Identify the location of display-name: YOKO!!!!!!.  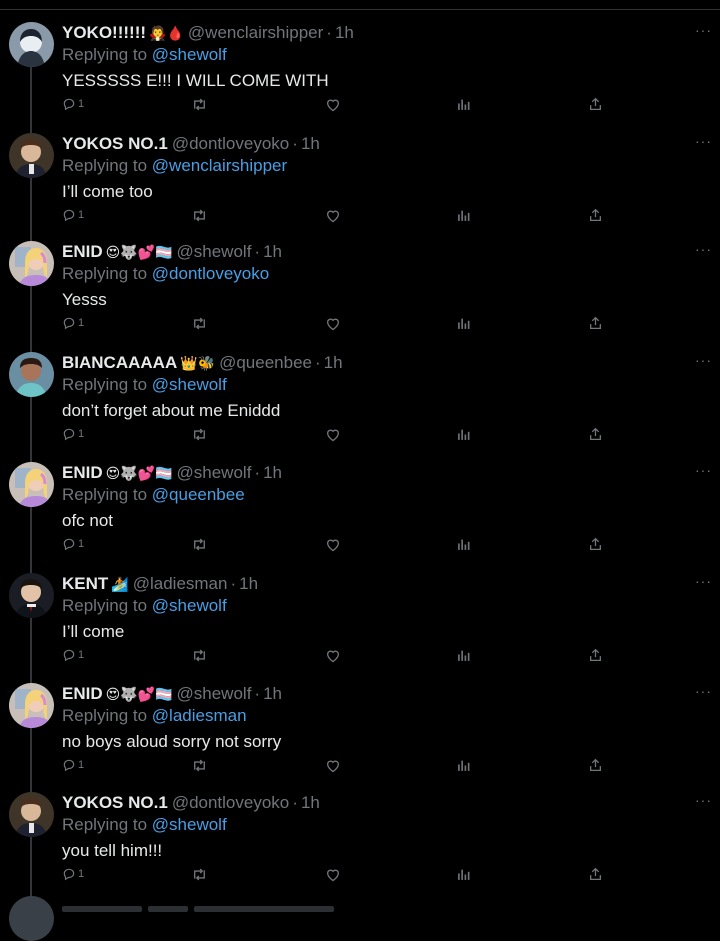
(104, 32).